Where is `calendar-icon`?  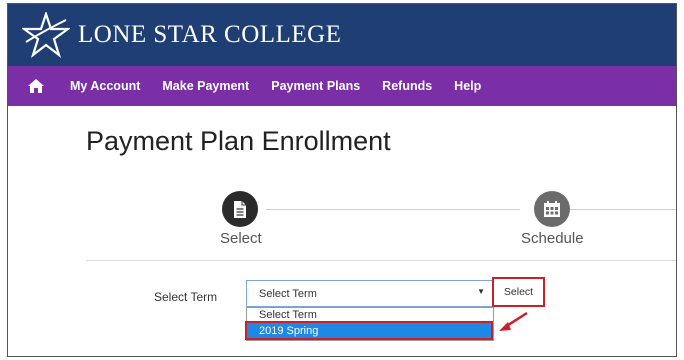
calendar-icon is located at coordinates (552, 209).